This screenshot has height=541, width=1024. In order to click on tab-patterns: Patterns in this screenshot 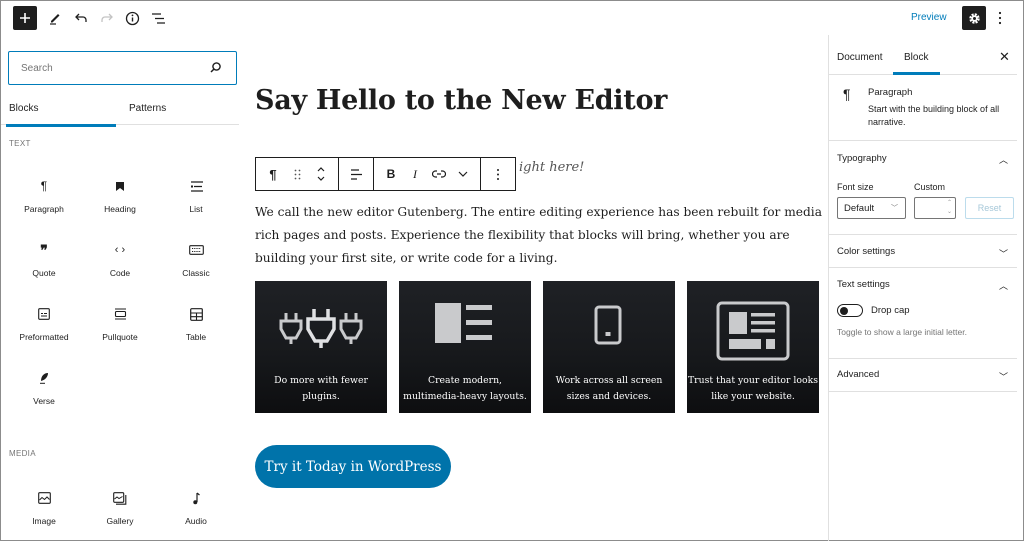, I will do `click(147, 108)`.